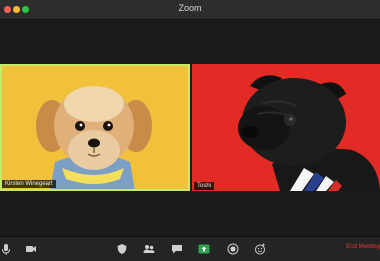  I want to click on participant-name-label: Toshi, so click(204, 186).